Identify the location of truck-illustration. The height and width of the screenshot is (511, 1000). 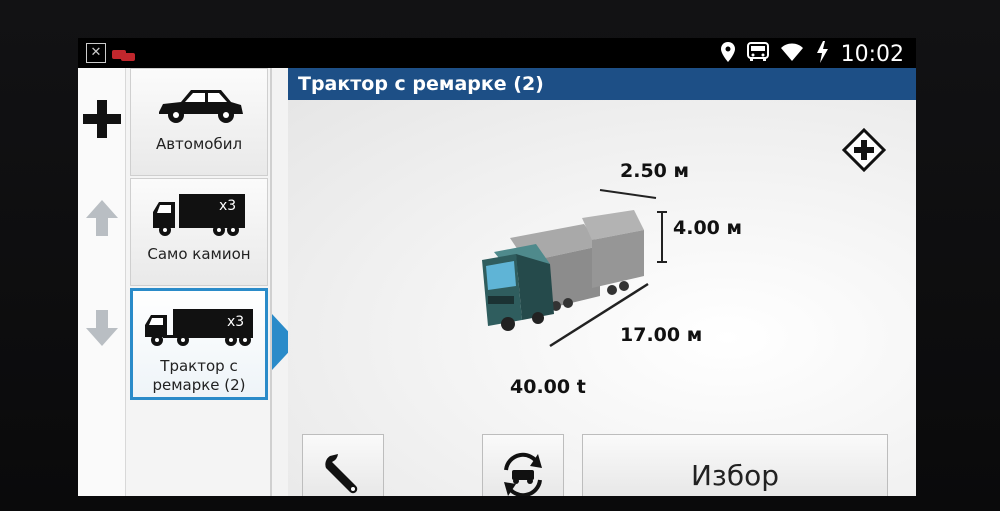
(574, 268).